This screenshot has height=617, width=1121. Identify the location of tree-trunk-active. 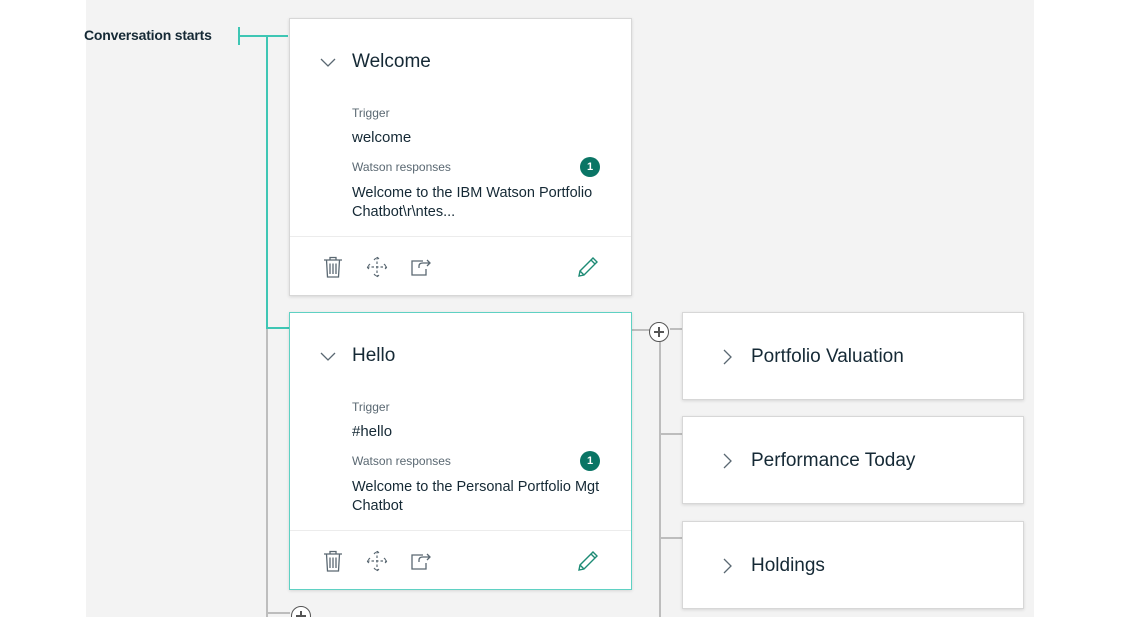
(267, 182).